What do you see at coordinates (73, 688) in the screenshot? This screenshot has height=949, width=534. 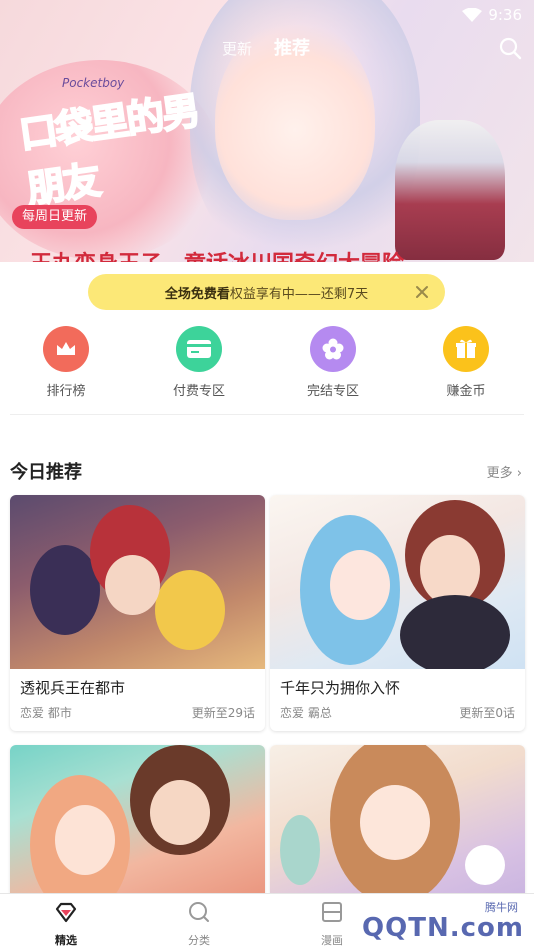 I see `comic-title: 透视兵王在都市` at bounding box center [73, 688].